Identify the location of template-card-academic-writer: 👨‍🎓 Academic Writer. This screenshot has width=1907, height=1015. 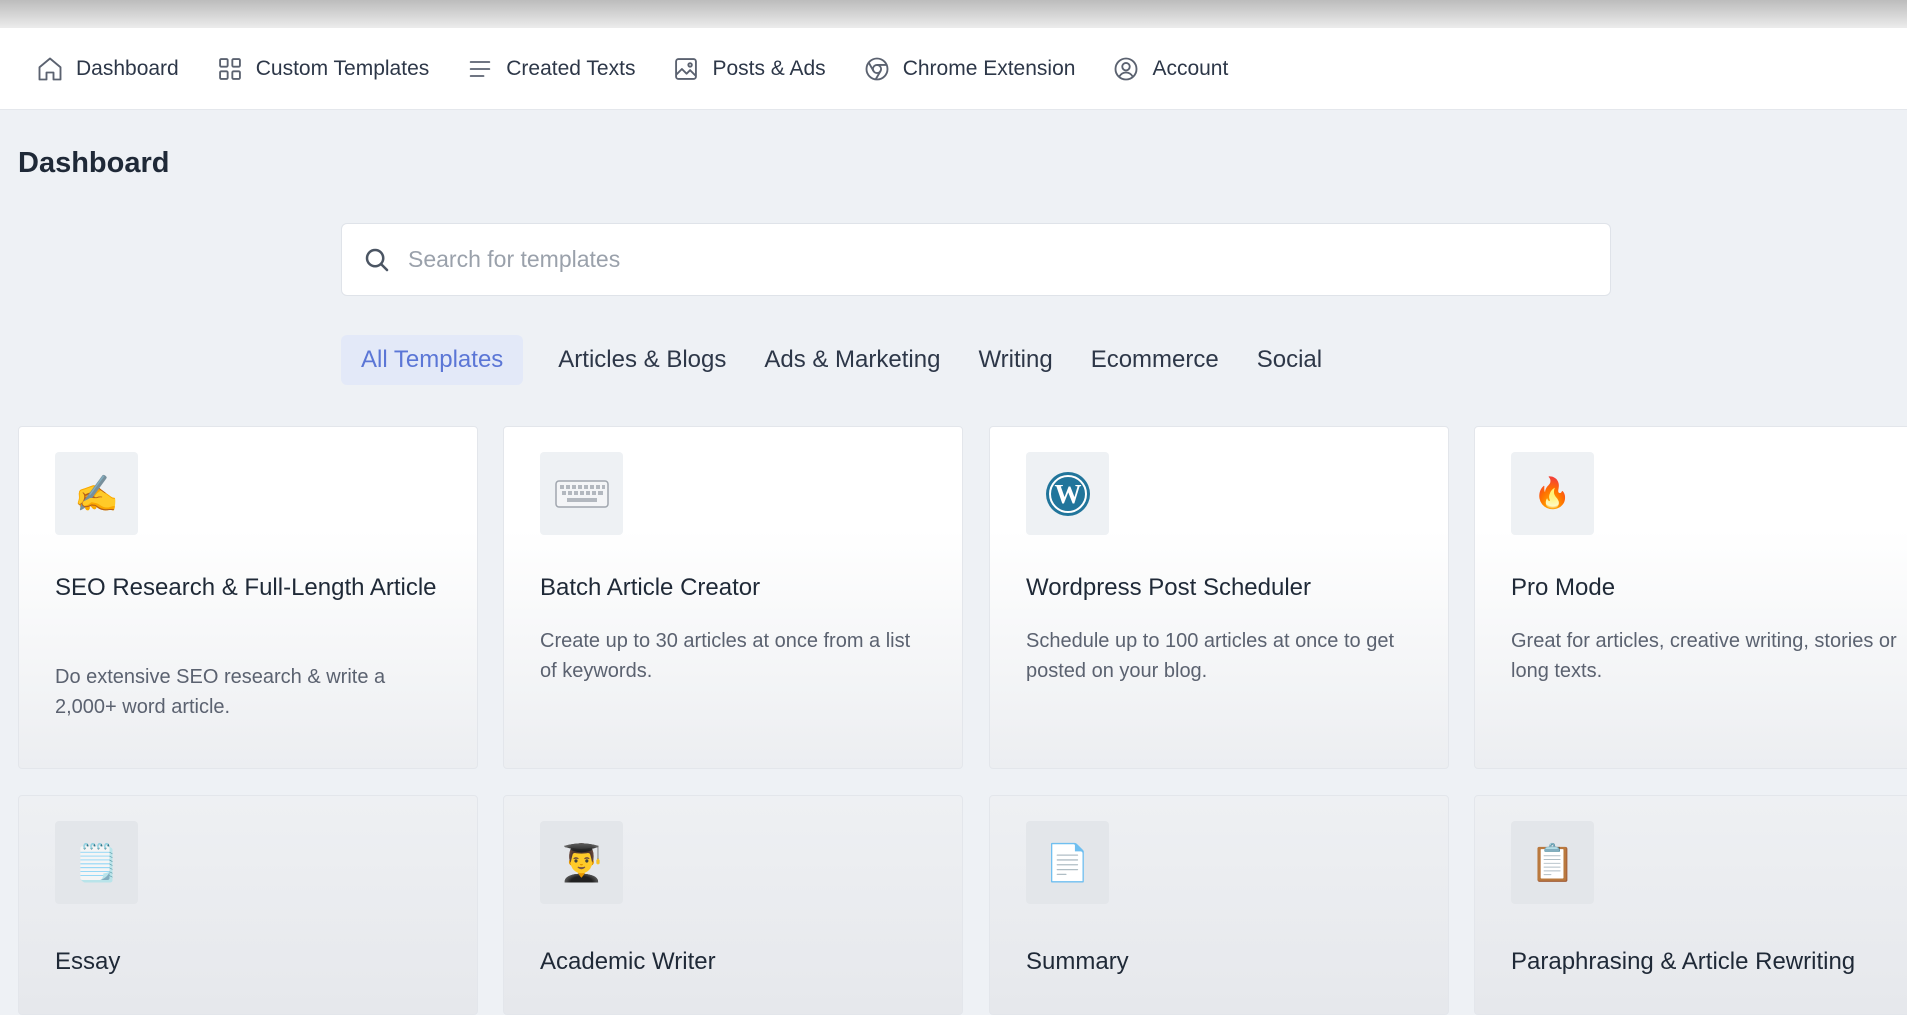
(733, 905).